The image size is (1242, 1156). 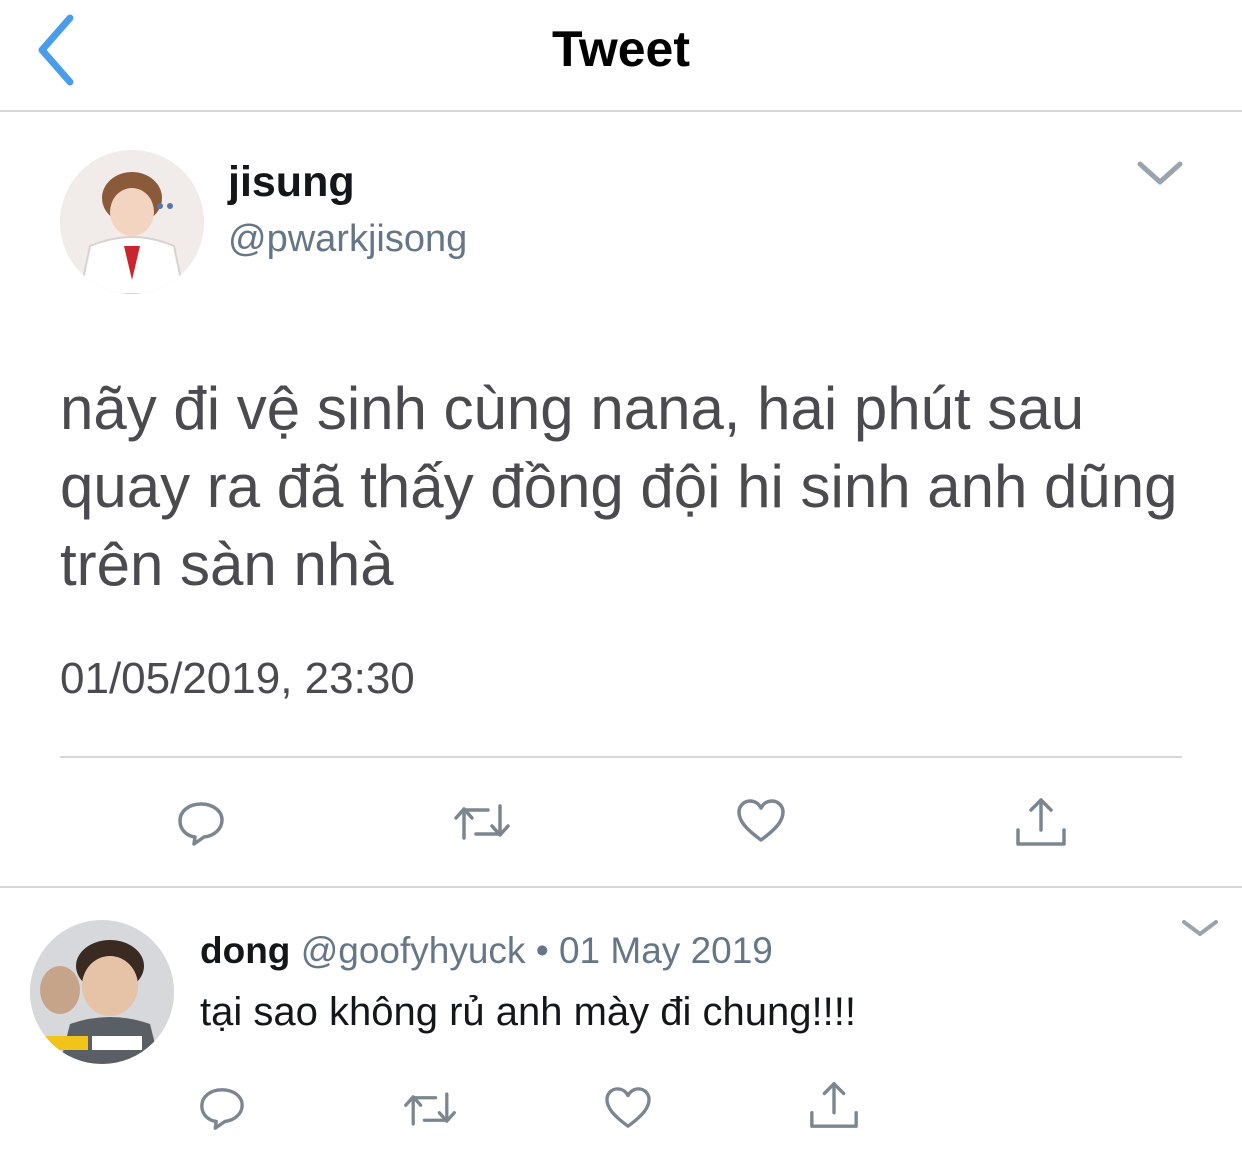 What do you see at coordinates (413, 950) in the screenshot?
I see `reply-author-handle: @goofyhyuck` at bounding box center [413, 950].